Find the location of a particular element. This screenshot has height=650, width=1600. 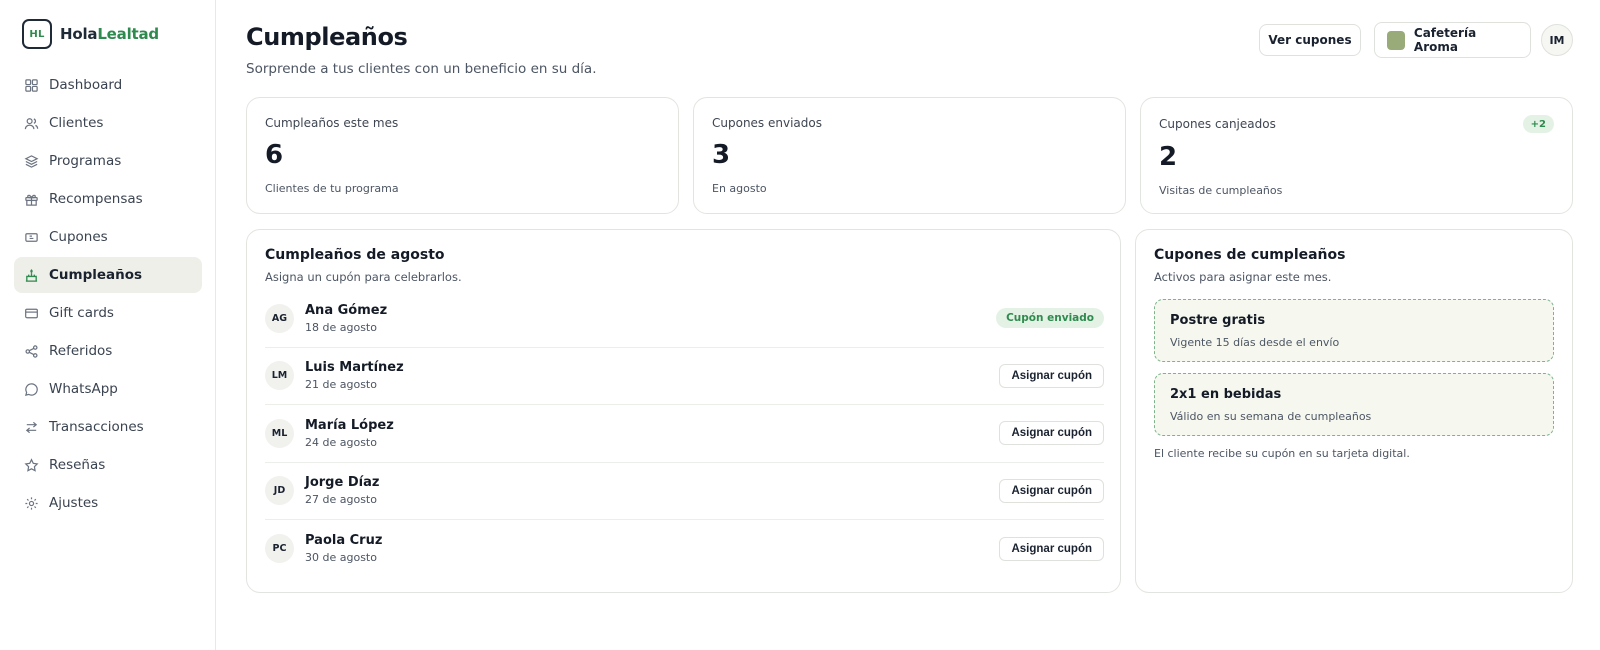

sidebar-item-label: Transacciones is located at coordinates (96, 427).